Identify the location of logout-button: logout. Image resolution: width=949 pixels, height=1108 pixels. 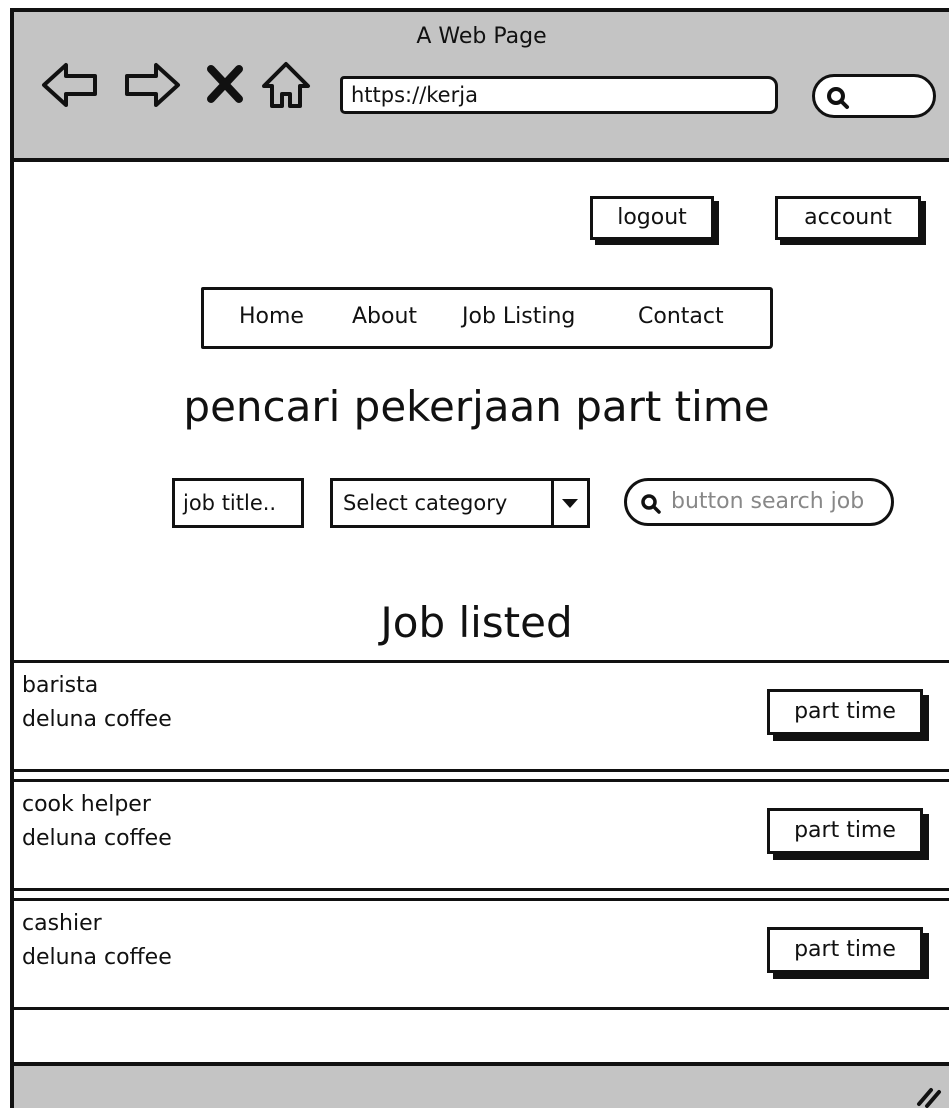
(652, 218).